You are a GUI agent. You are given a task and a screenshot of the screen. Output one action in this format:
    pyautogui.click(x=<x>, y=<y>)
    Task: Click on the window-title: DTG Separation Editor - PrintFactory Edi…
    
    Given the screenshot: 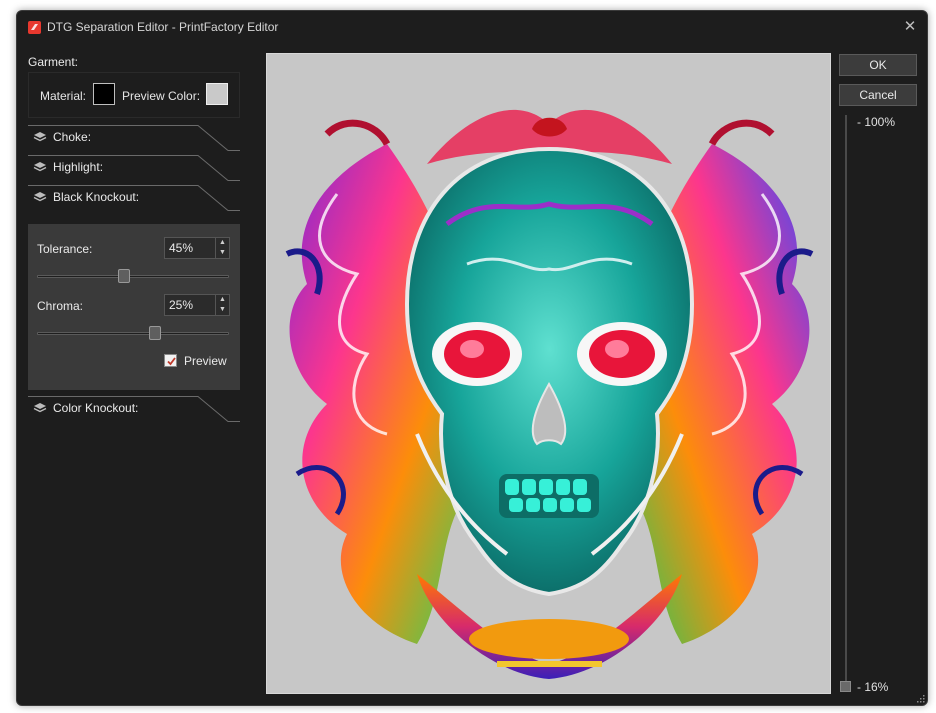 What is the action you would take?
    pyautogui.click(x=163, y=27)
    